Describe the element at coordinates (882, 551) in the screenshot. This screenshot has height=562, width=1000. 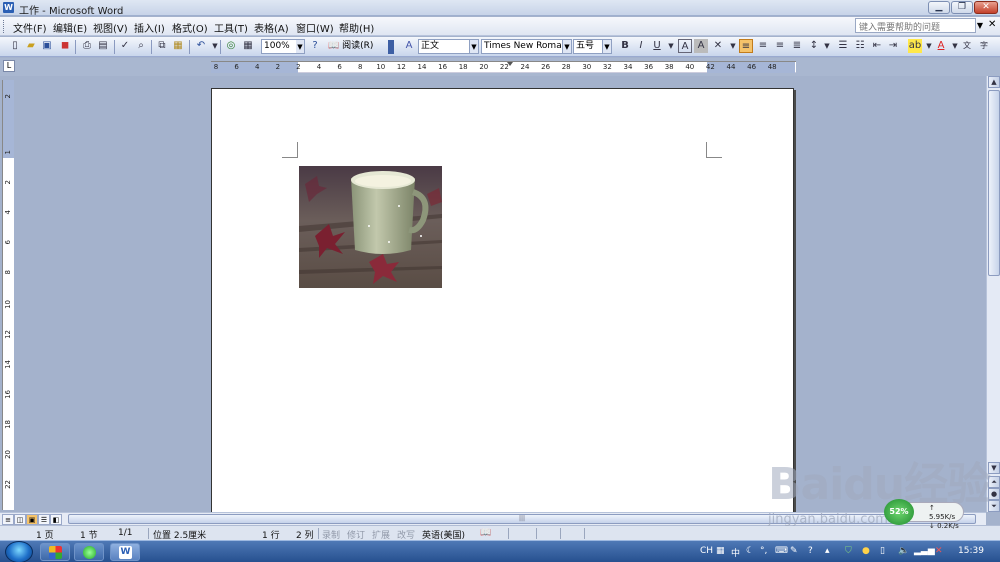
I see `device-icon: ▯` at that location.